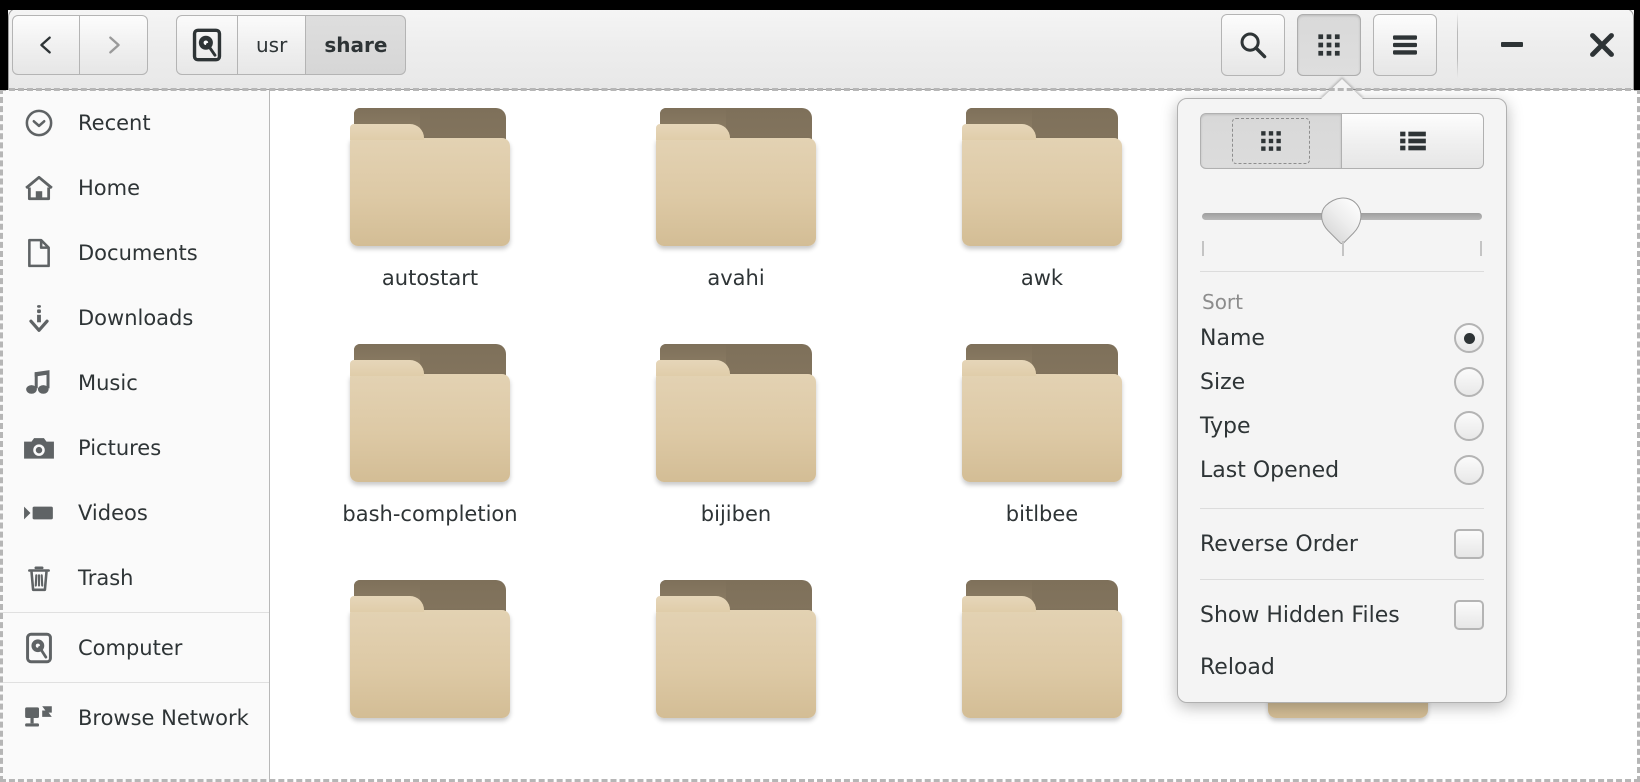  What do you see at coordinates (1237, 667) in the screenshot?
I see `reload-label: Reload` at bounding box center [1237, 667].